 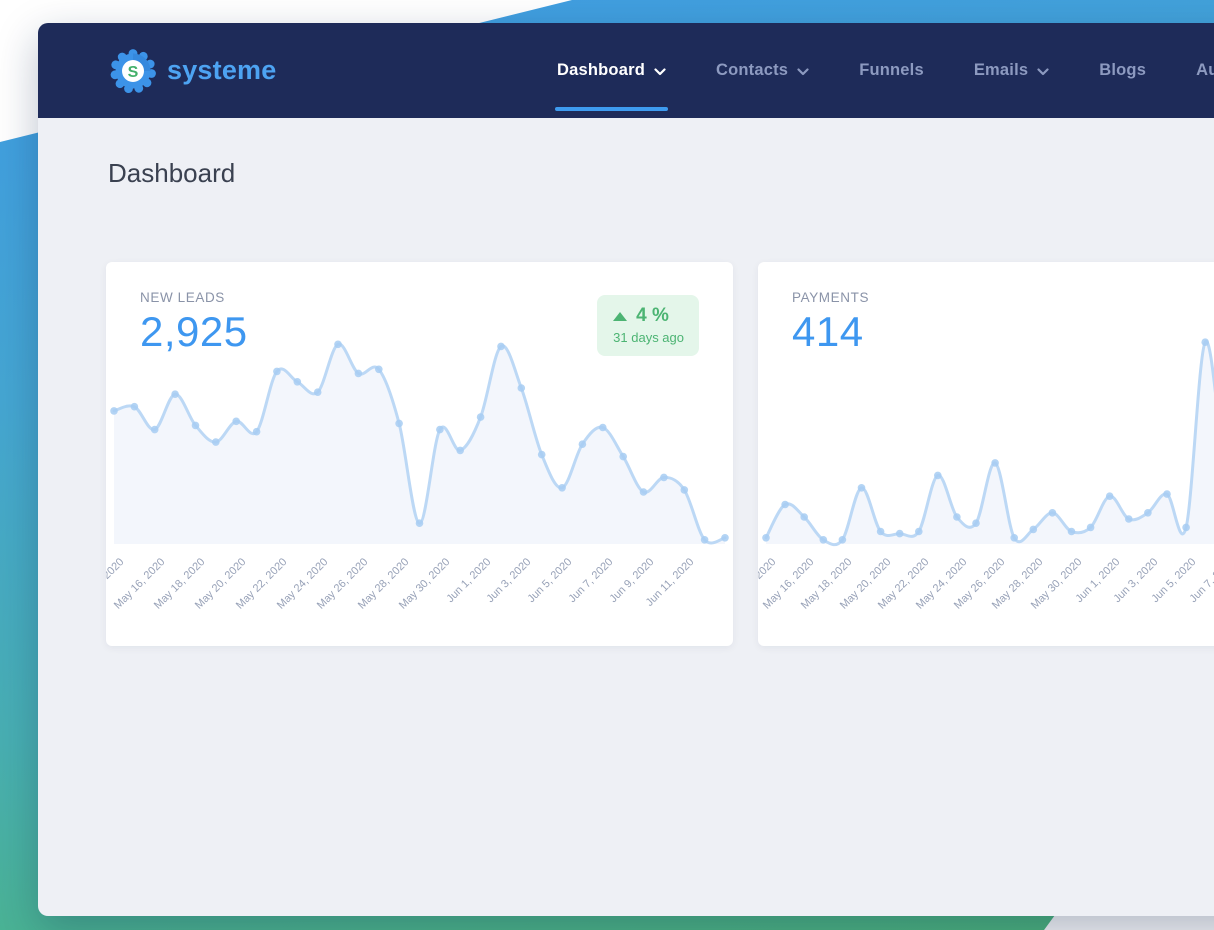 I want to click on nav-item-dashboard: Dashboard, so click(x=611, y=70).